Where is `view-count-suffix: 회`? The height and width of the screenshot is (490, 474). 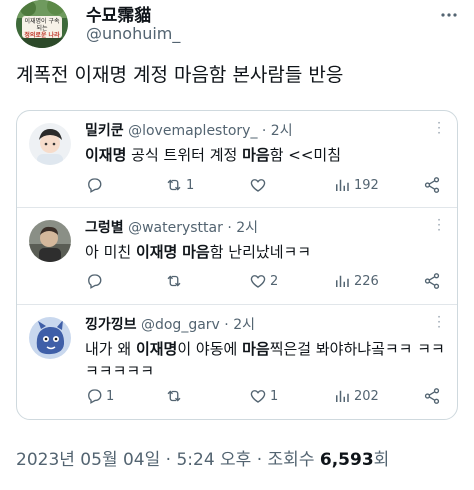
view-count-suffix: 회 is located at coordinates (381, 460).